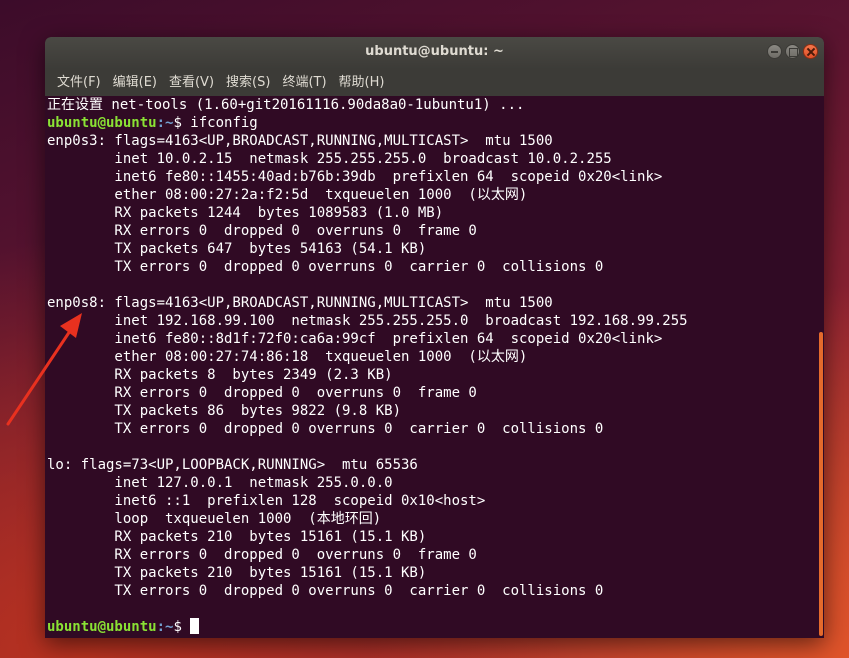 Image resolution: width=849 pixels, height=658 pixels. I want to click on window-controls, so click(792, 53).